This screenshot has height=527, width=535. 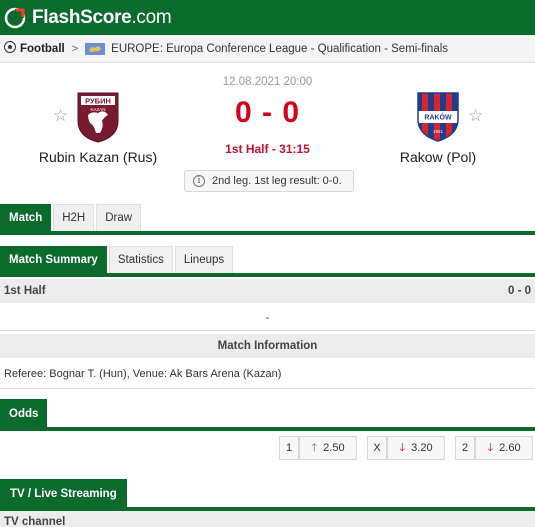 I want to click on tv-tabs: TV / Live Streaming, so click(x=267, y=493).